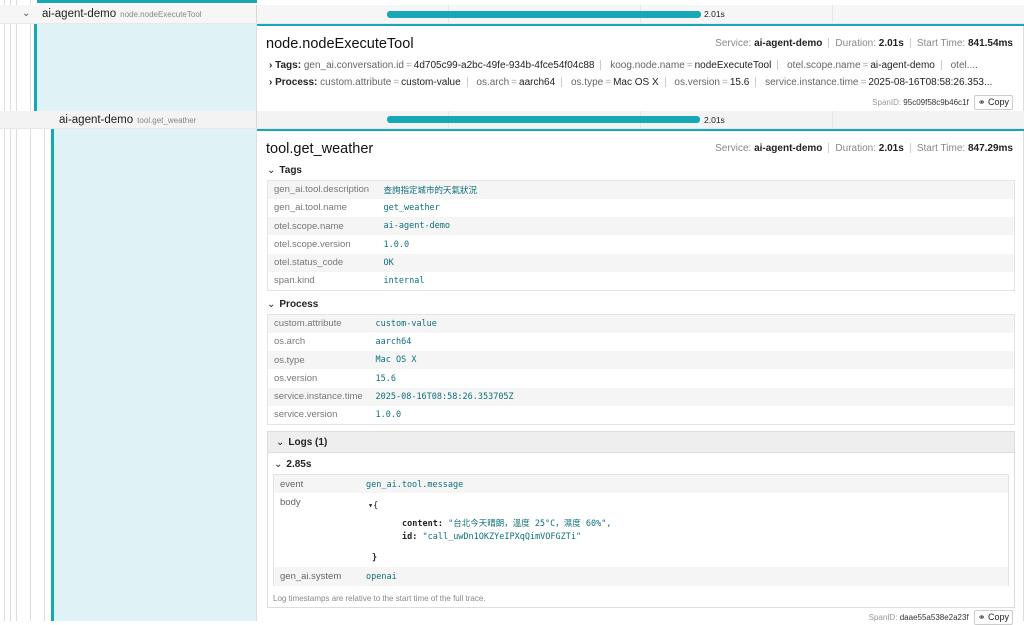  What do you see at coordinates (696, 189) in the screenshot?
I see `tag-value: 查詢指定城市的天氣狀況` at bounding box center [696, 189].